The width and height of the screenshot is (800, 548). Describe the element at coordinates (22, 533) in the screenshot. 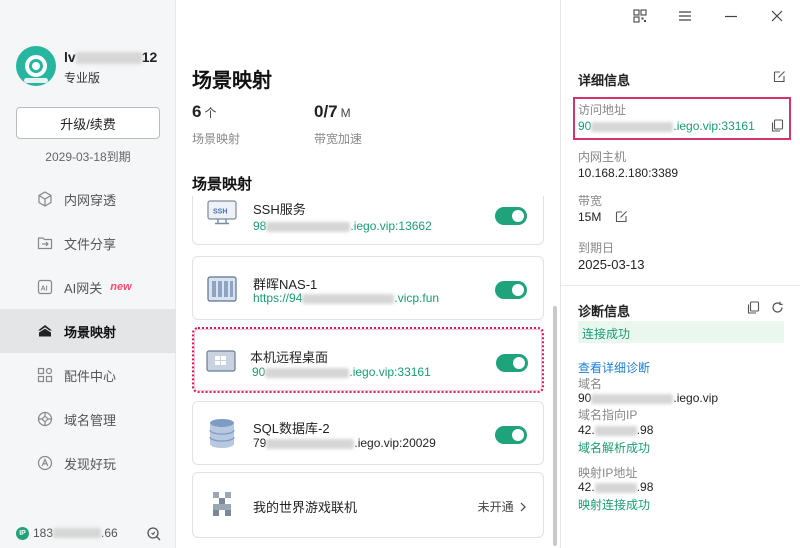

I see `ip-icon: IP` at that location.